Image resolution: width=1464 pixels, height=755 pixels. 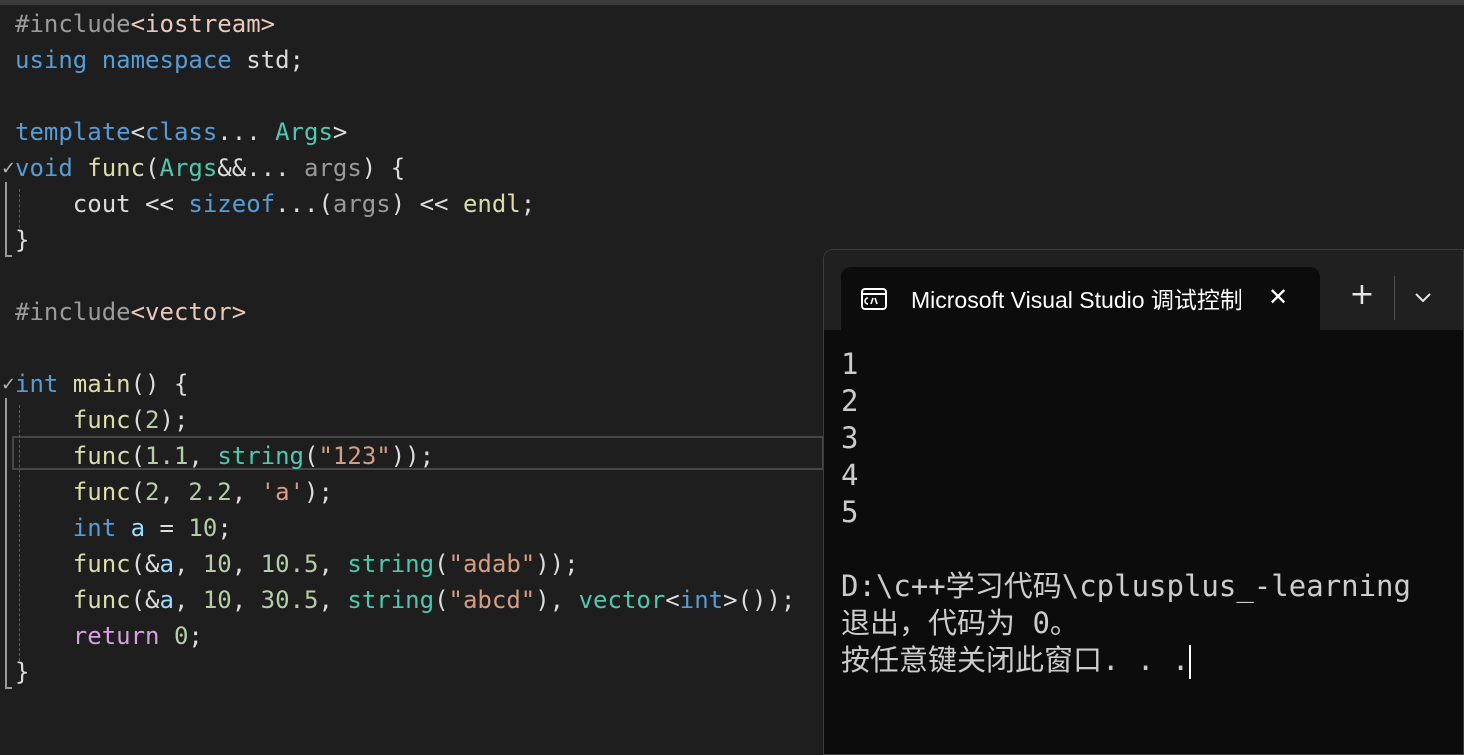 I want to click on code-line-4: template<class... Args>, so click(x=181, y=132).